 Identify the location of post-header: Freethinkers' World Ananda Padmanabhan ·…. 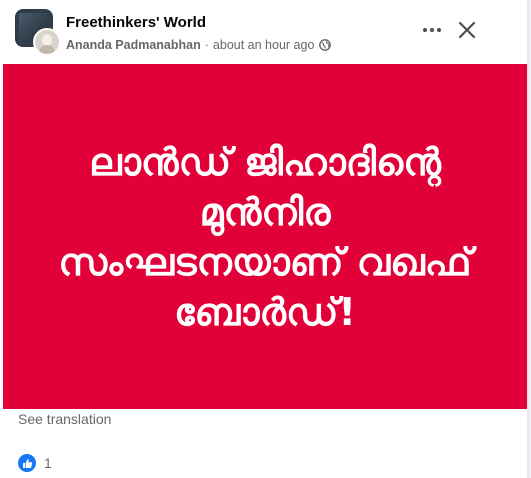
(263, 32).